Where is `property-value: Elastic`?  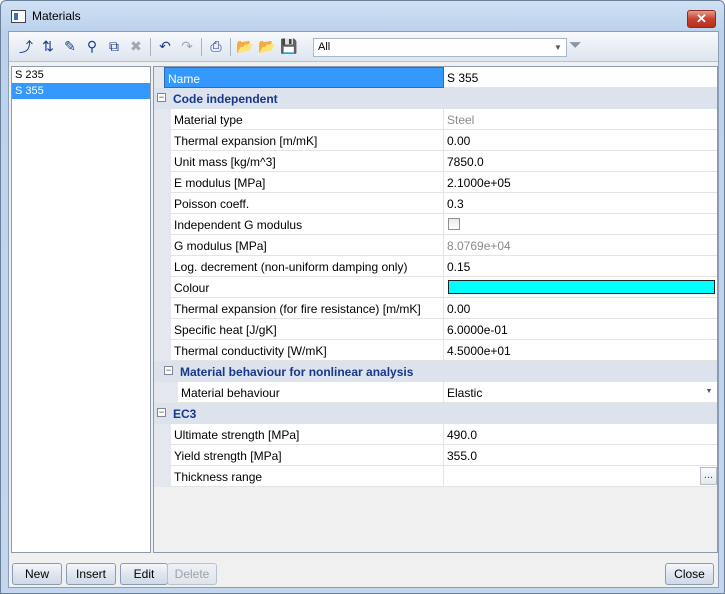 property-value: Elastic is located at coordinates (465, 393).